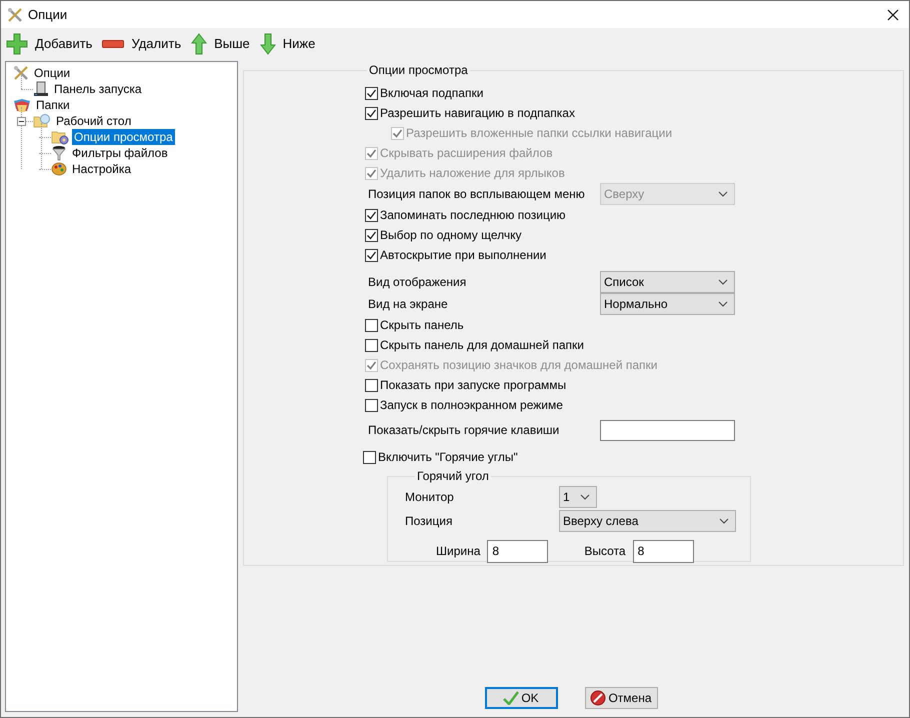  I want to click on dropdown: Список, so click(667, 282).